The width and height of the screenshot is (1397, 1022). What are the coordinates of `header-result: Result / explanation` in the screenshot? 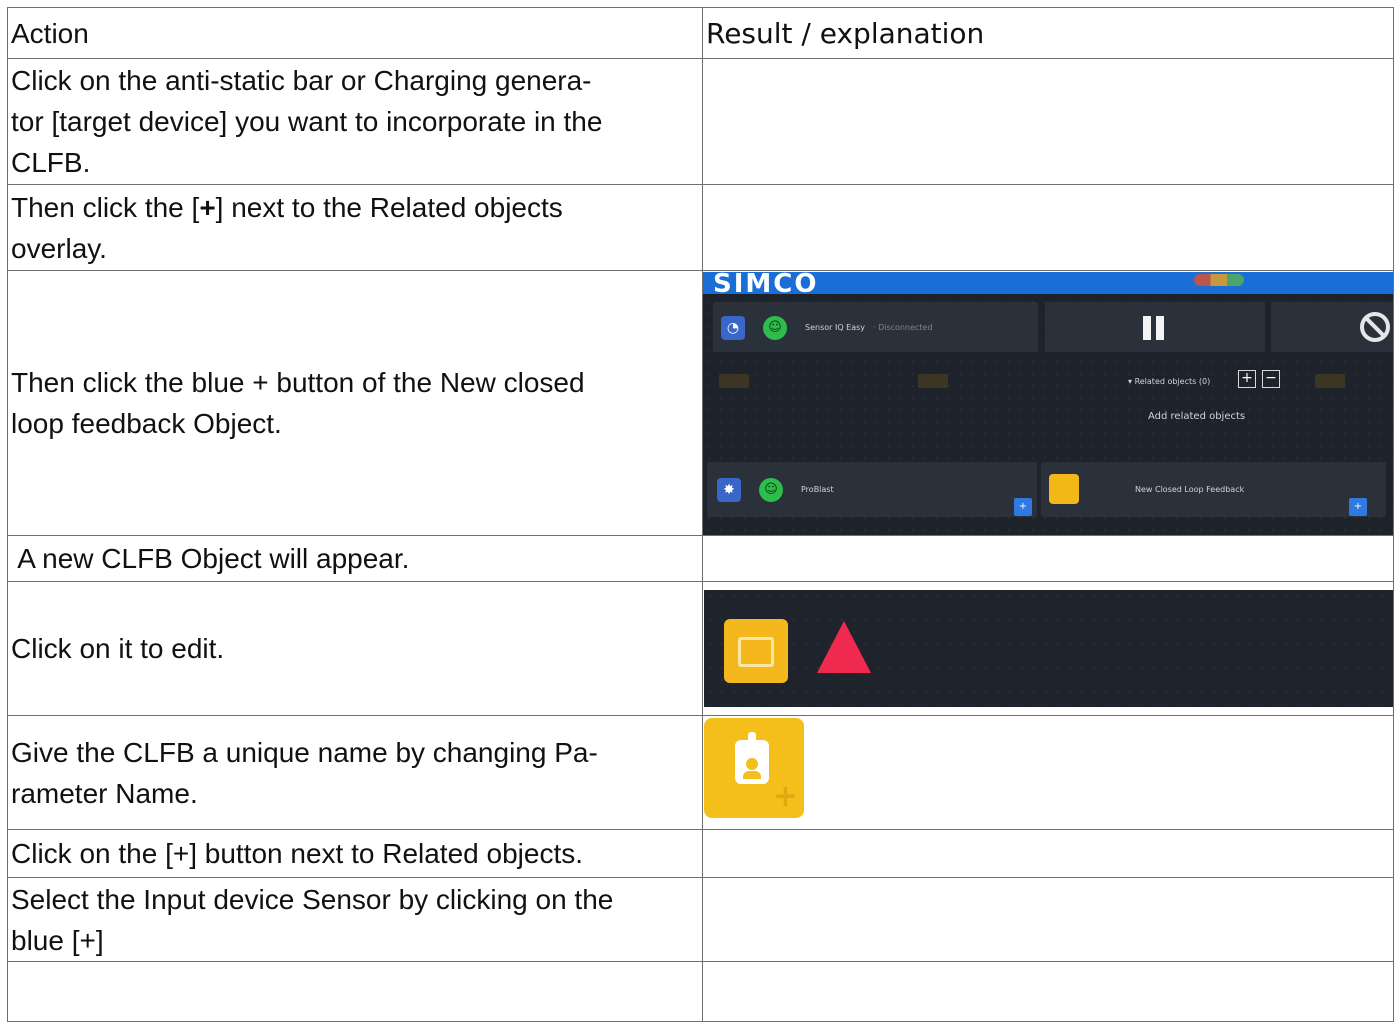 It's located at (1048, 33).